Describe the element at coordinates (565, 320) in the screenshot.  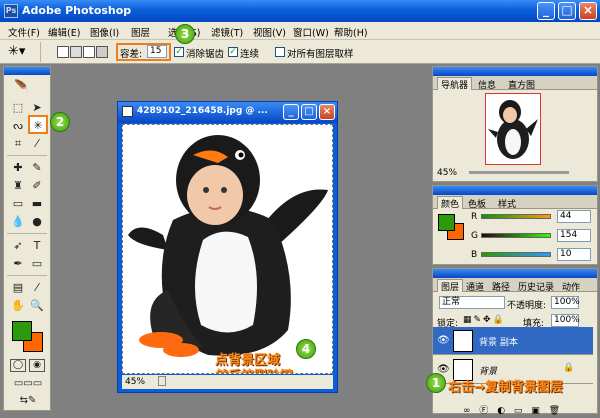
I see `fill-input: 100%` at that location.